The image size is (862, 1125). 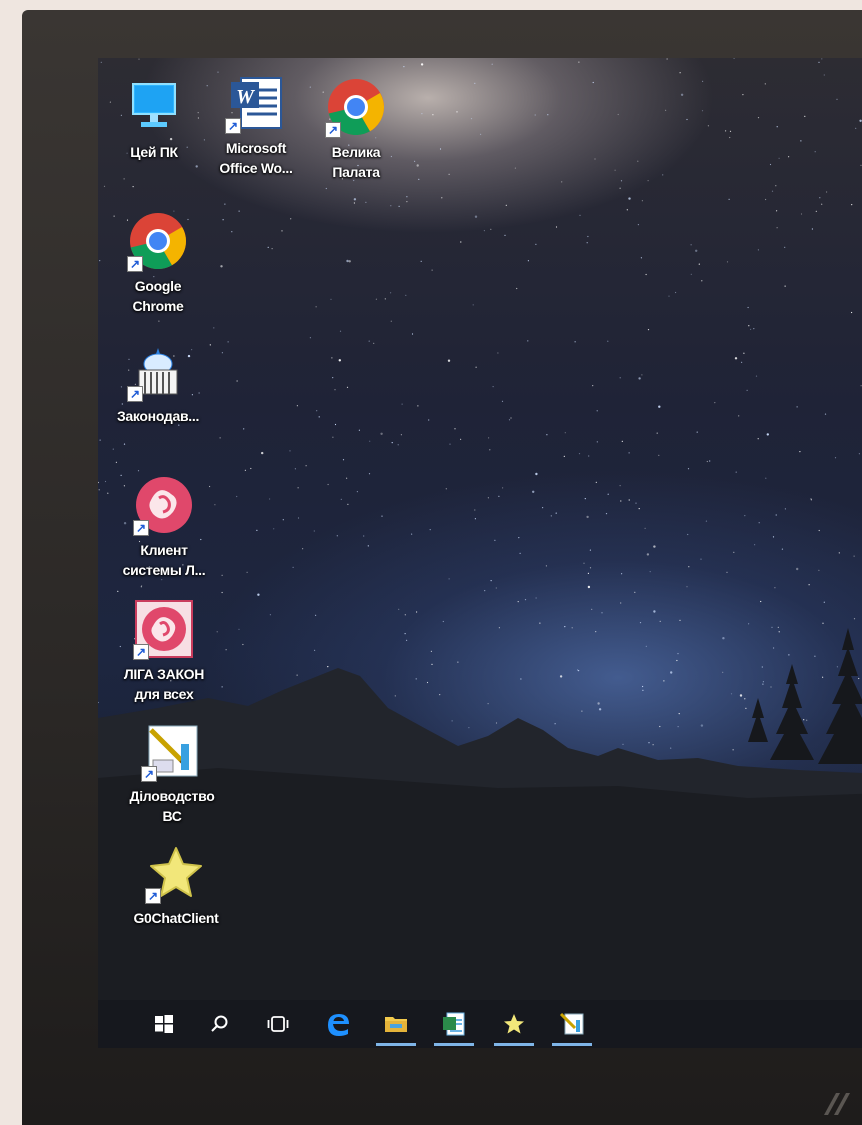 I want to click on desktop-icon-g0chatclient: ↗ G0ChatClient, so click(x=176, y=885).